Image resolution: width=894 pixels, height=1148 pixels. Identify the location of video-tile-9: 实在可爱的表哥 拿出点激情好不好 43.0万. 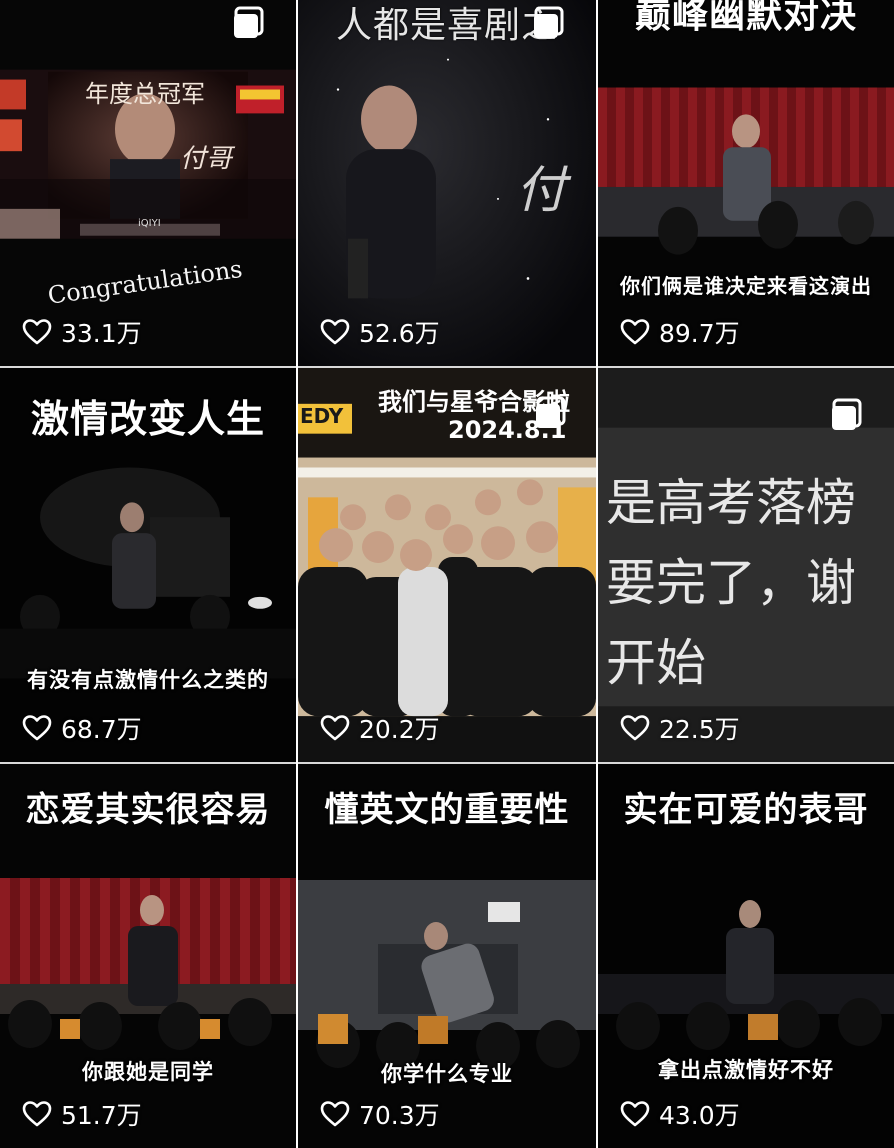
(746, 956).